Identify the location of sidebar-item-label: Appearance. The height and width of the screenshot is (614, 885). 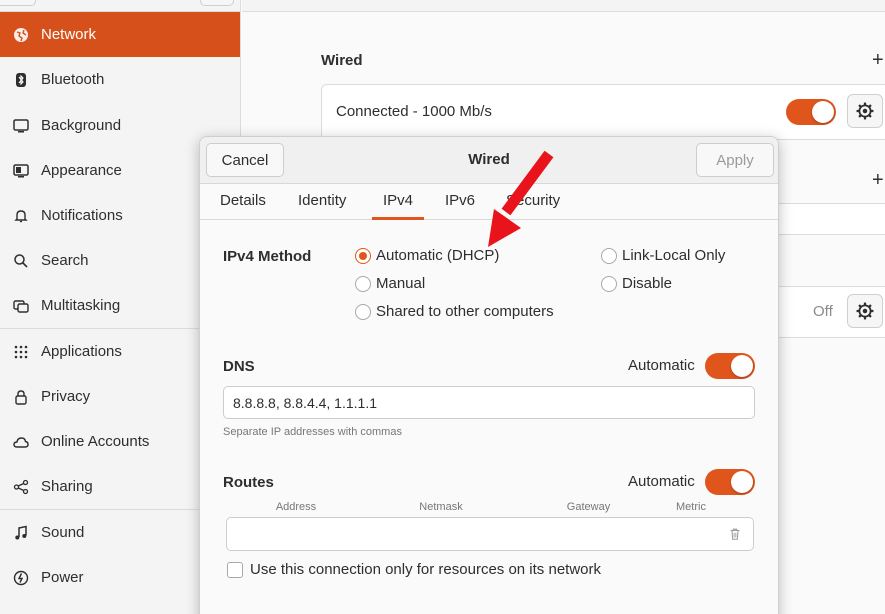
(81, 170).